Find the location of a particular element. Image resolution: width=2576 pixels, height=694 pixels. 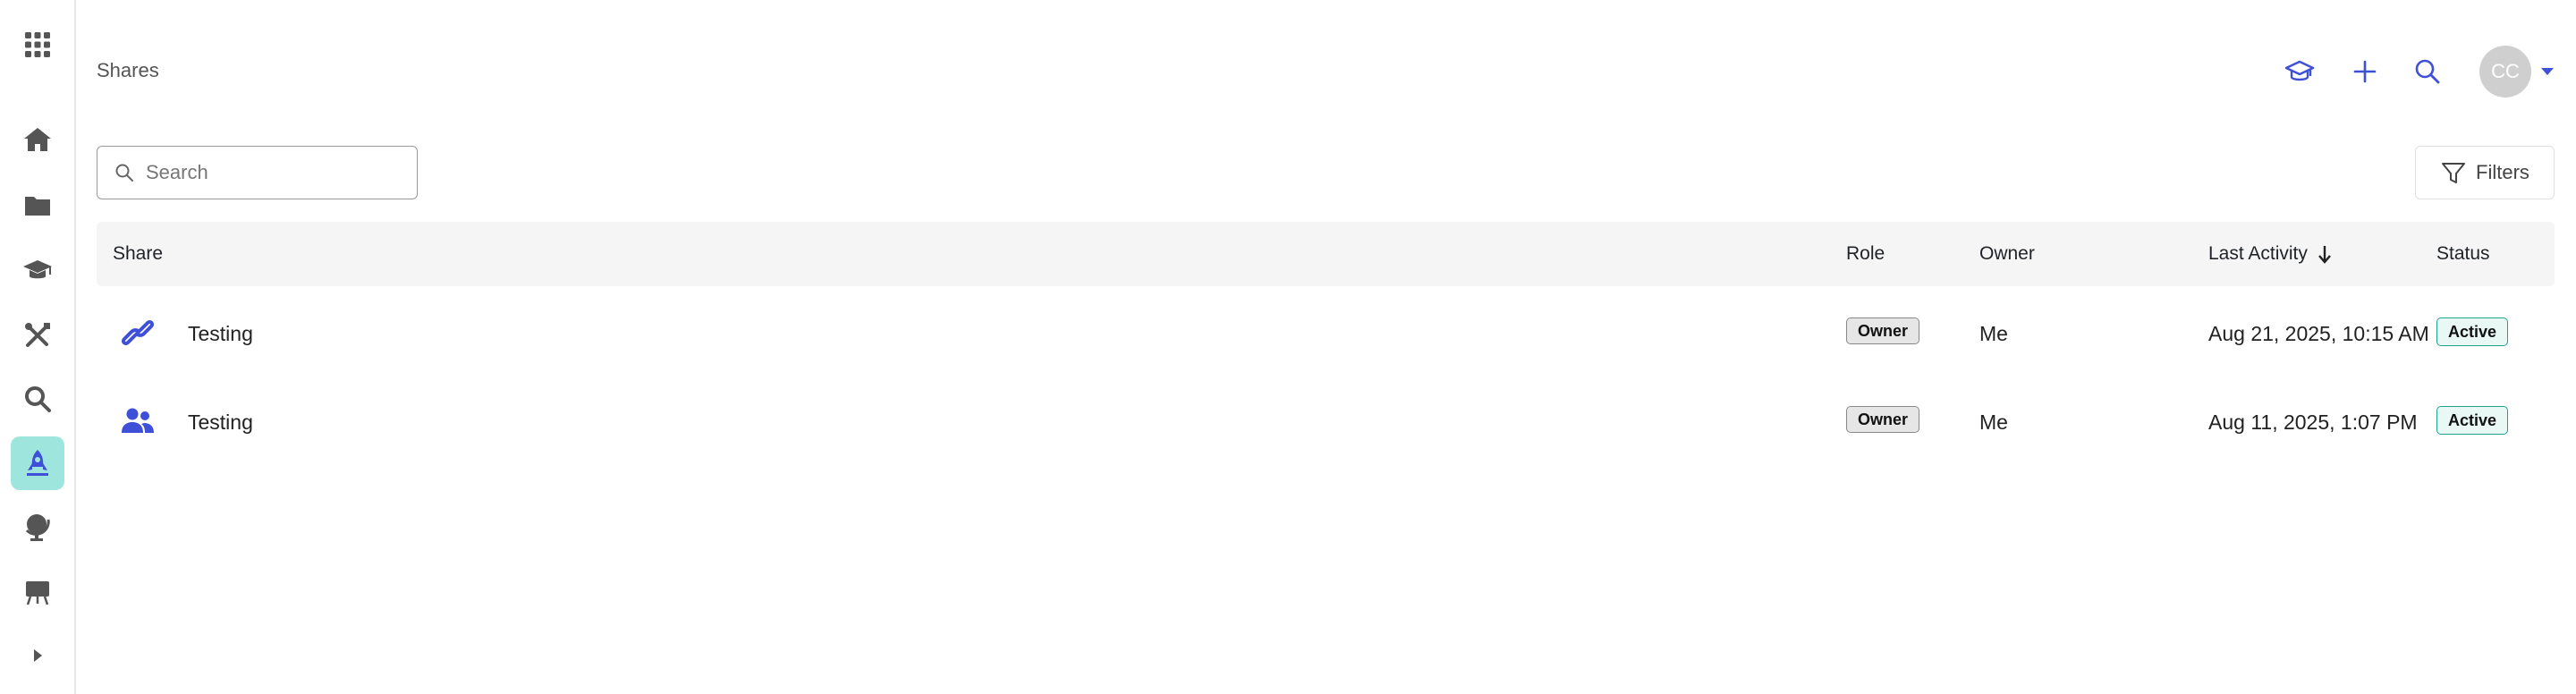

filters-button: Filters is located at coordinates (2485, 172).